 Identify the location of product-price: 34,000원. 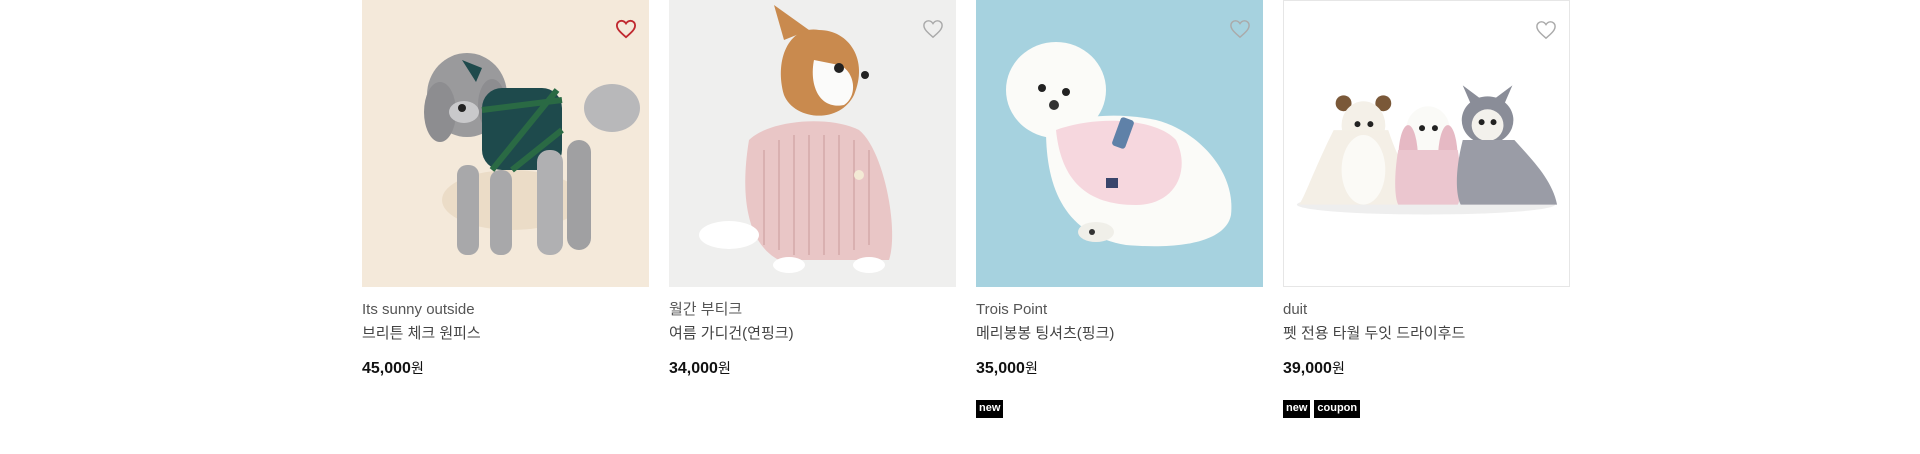
(812, 368).